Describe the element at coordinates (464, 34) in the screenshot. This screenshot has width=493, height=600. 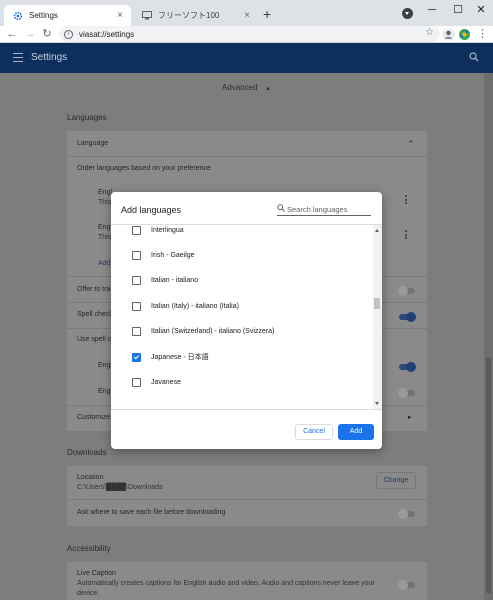
I see `extension-icon` at that location.